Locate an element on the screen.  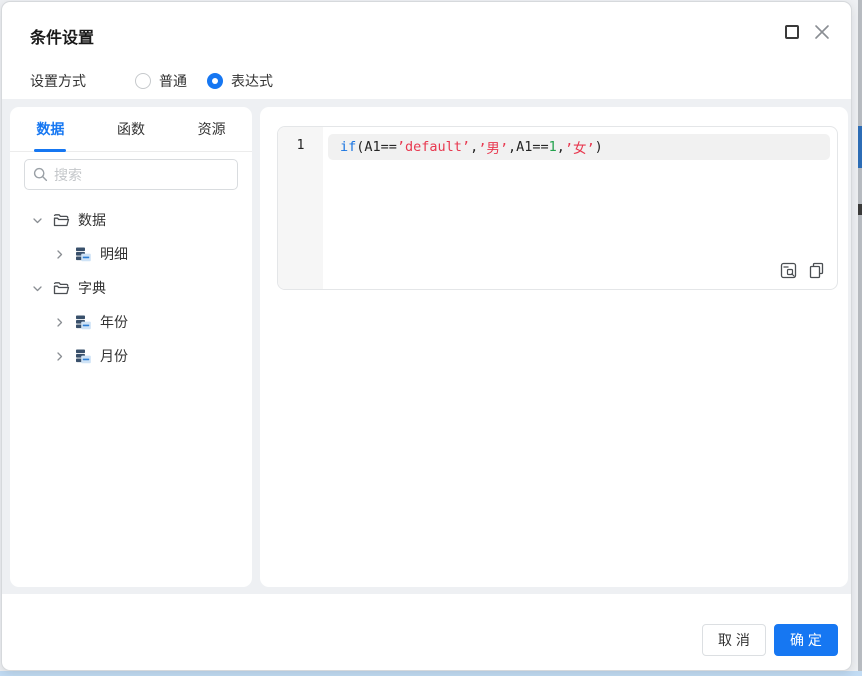
tree-item-dictionary: 字典 is located at coordinates (131, 288).